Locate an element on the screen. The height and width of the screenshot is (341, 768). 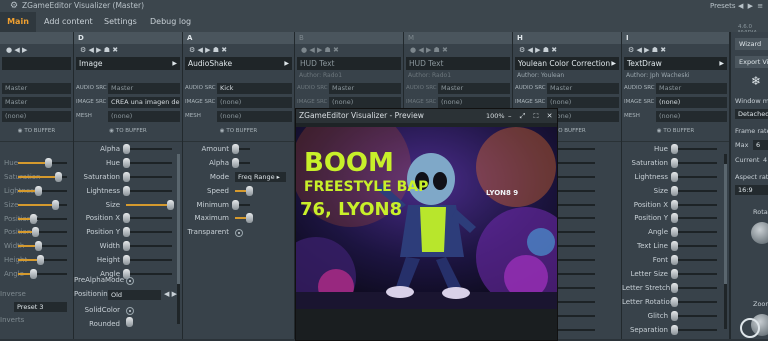
gear-icon: ⚙ is located at coordinates (14, 6).